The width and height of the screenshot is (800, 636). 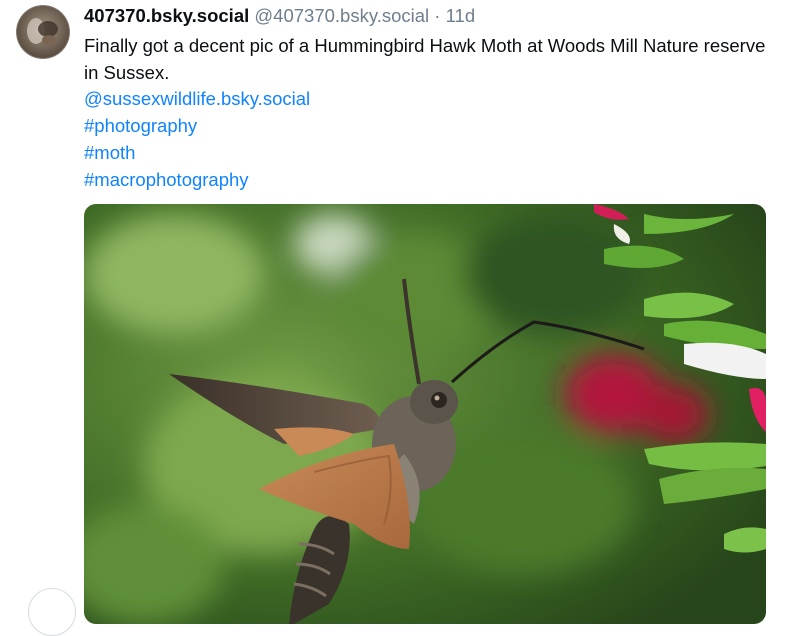 What do you see at coordinates (434, 99) in the screenshot?
I see `mention-link: @sussexwildlife.bsky.social` at bounding box center [434, 99].